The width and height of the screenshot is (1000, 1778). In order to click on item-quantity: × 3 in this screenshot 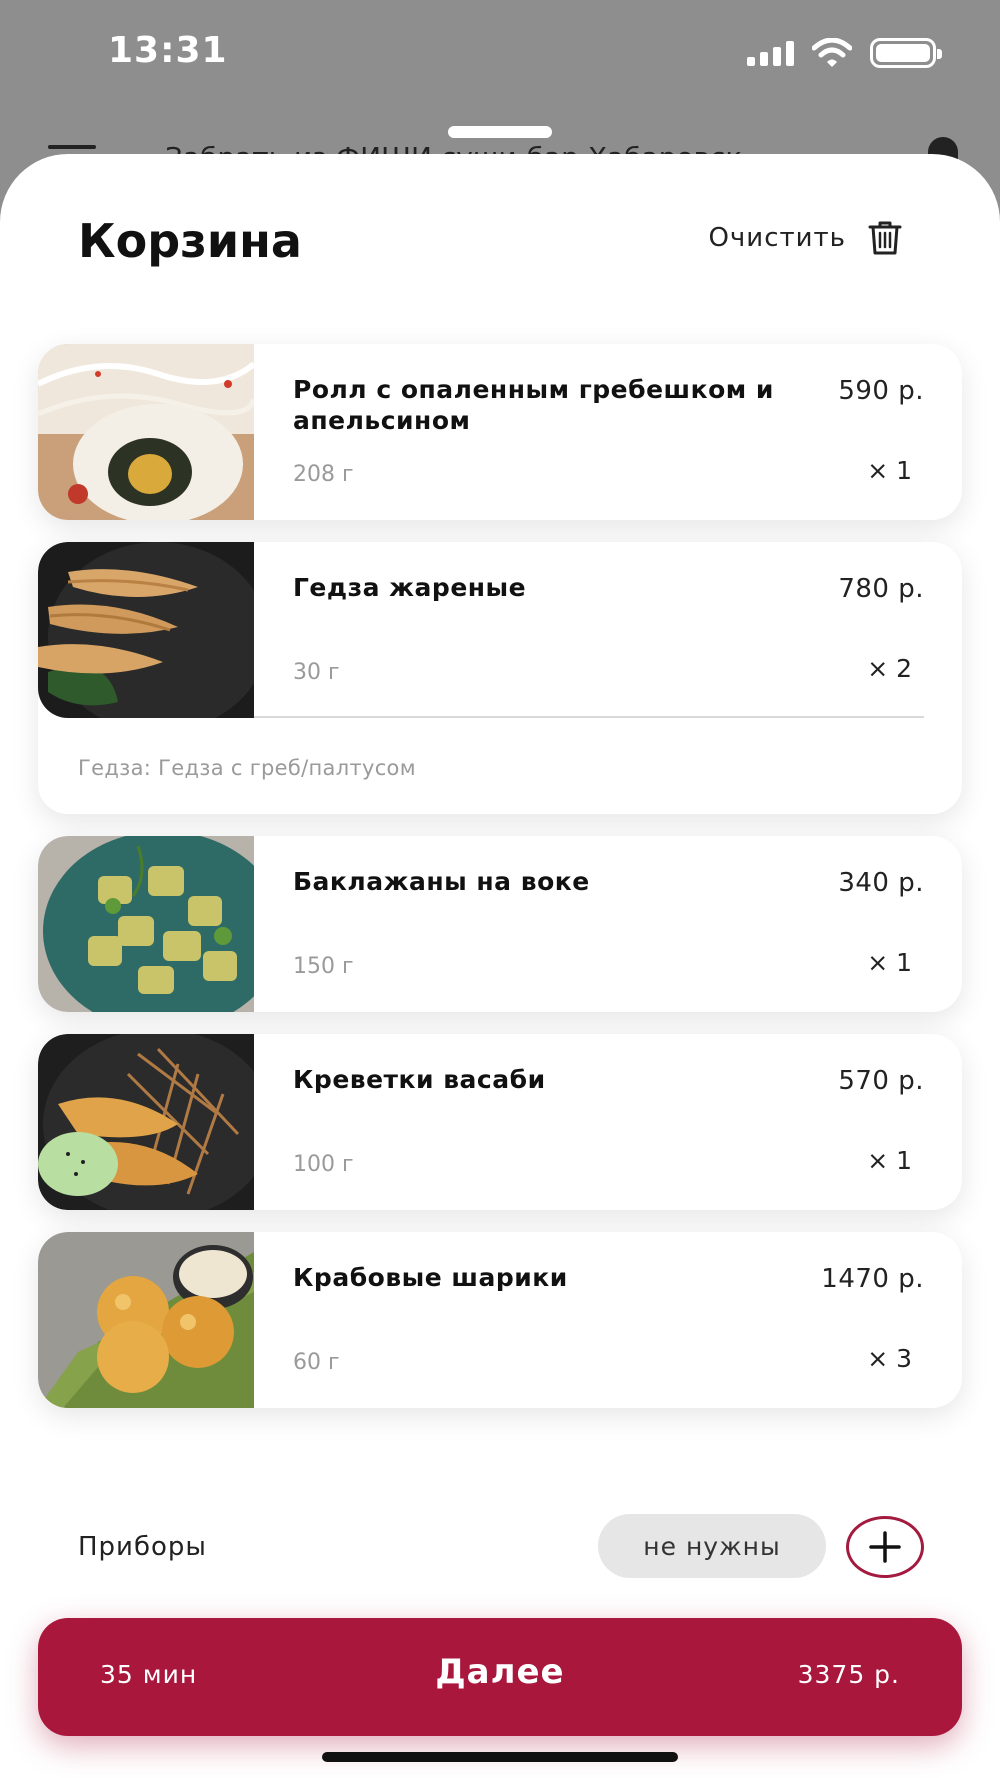, I will do `click(889, 1358)`.